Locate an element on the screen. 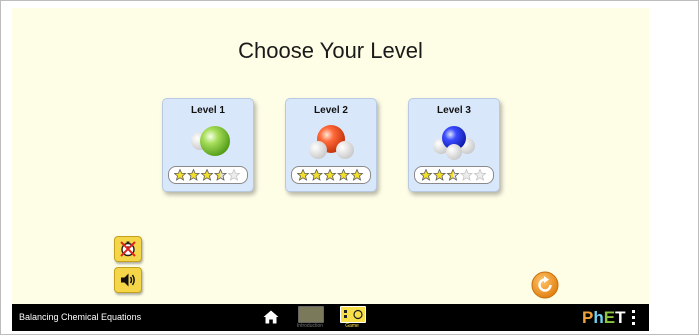 This screenshot has height=335, width=699. menu-icon is located at coordinates (634, 318).